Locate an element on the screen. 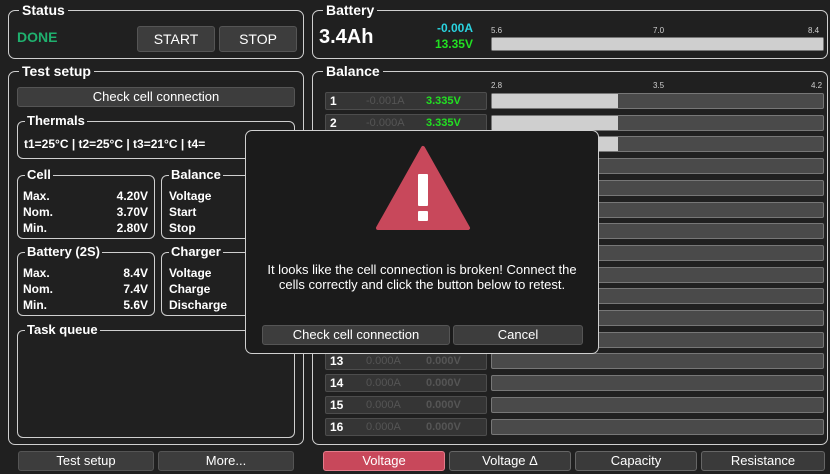  battery-2s-min-label: Min. is located at coordinates (35, 305).